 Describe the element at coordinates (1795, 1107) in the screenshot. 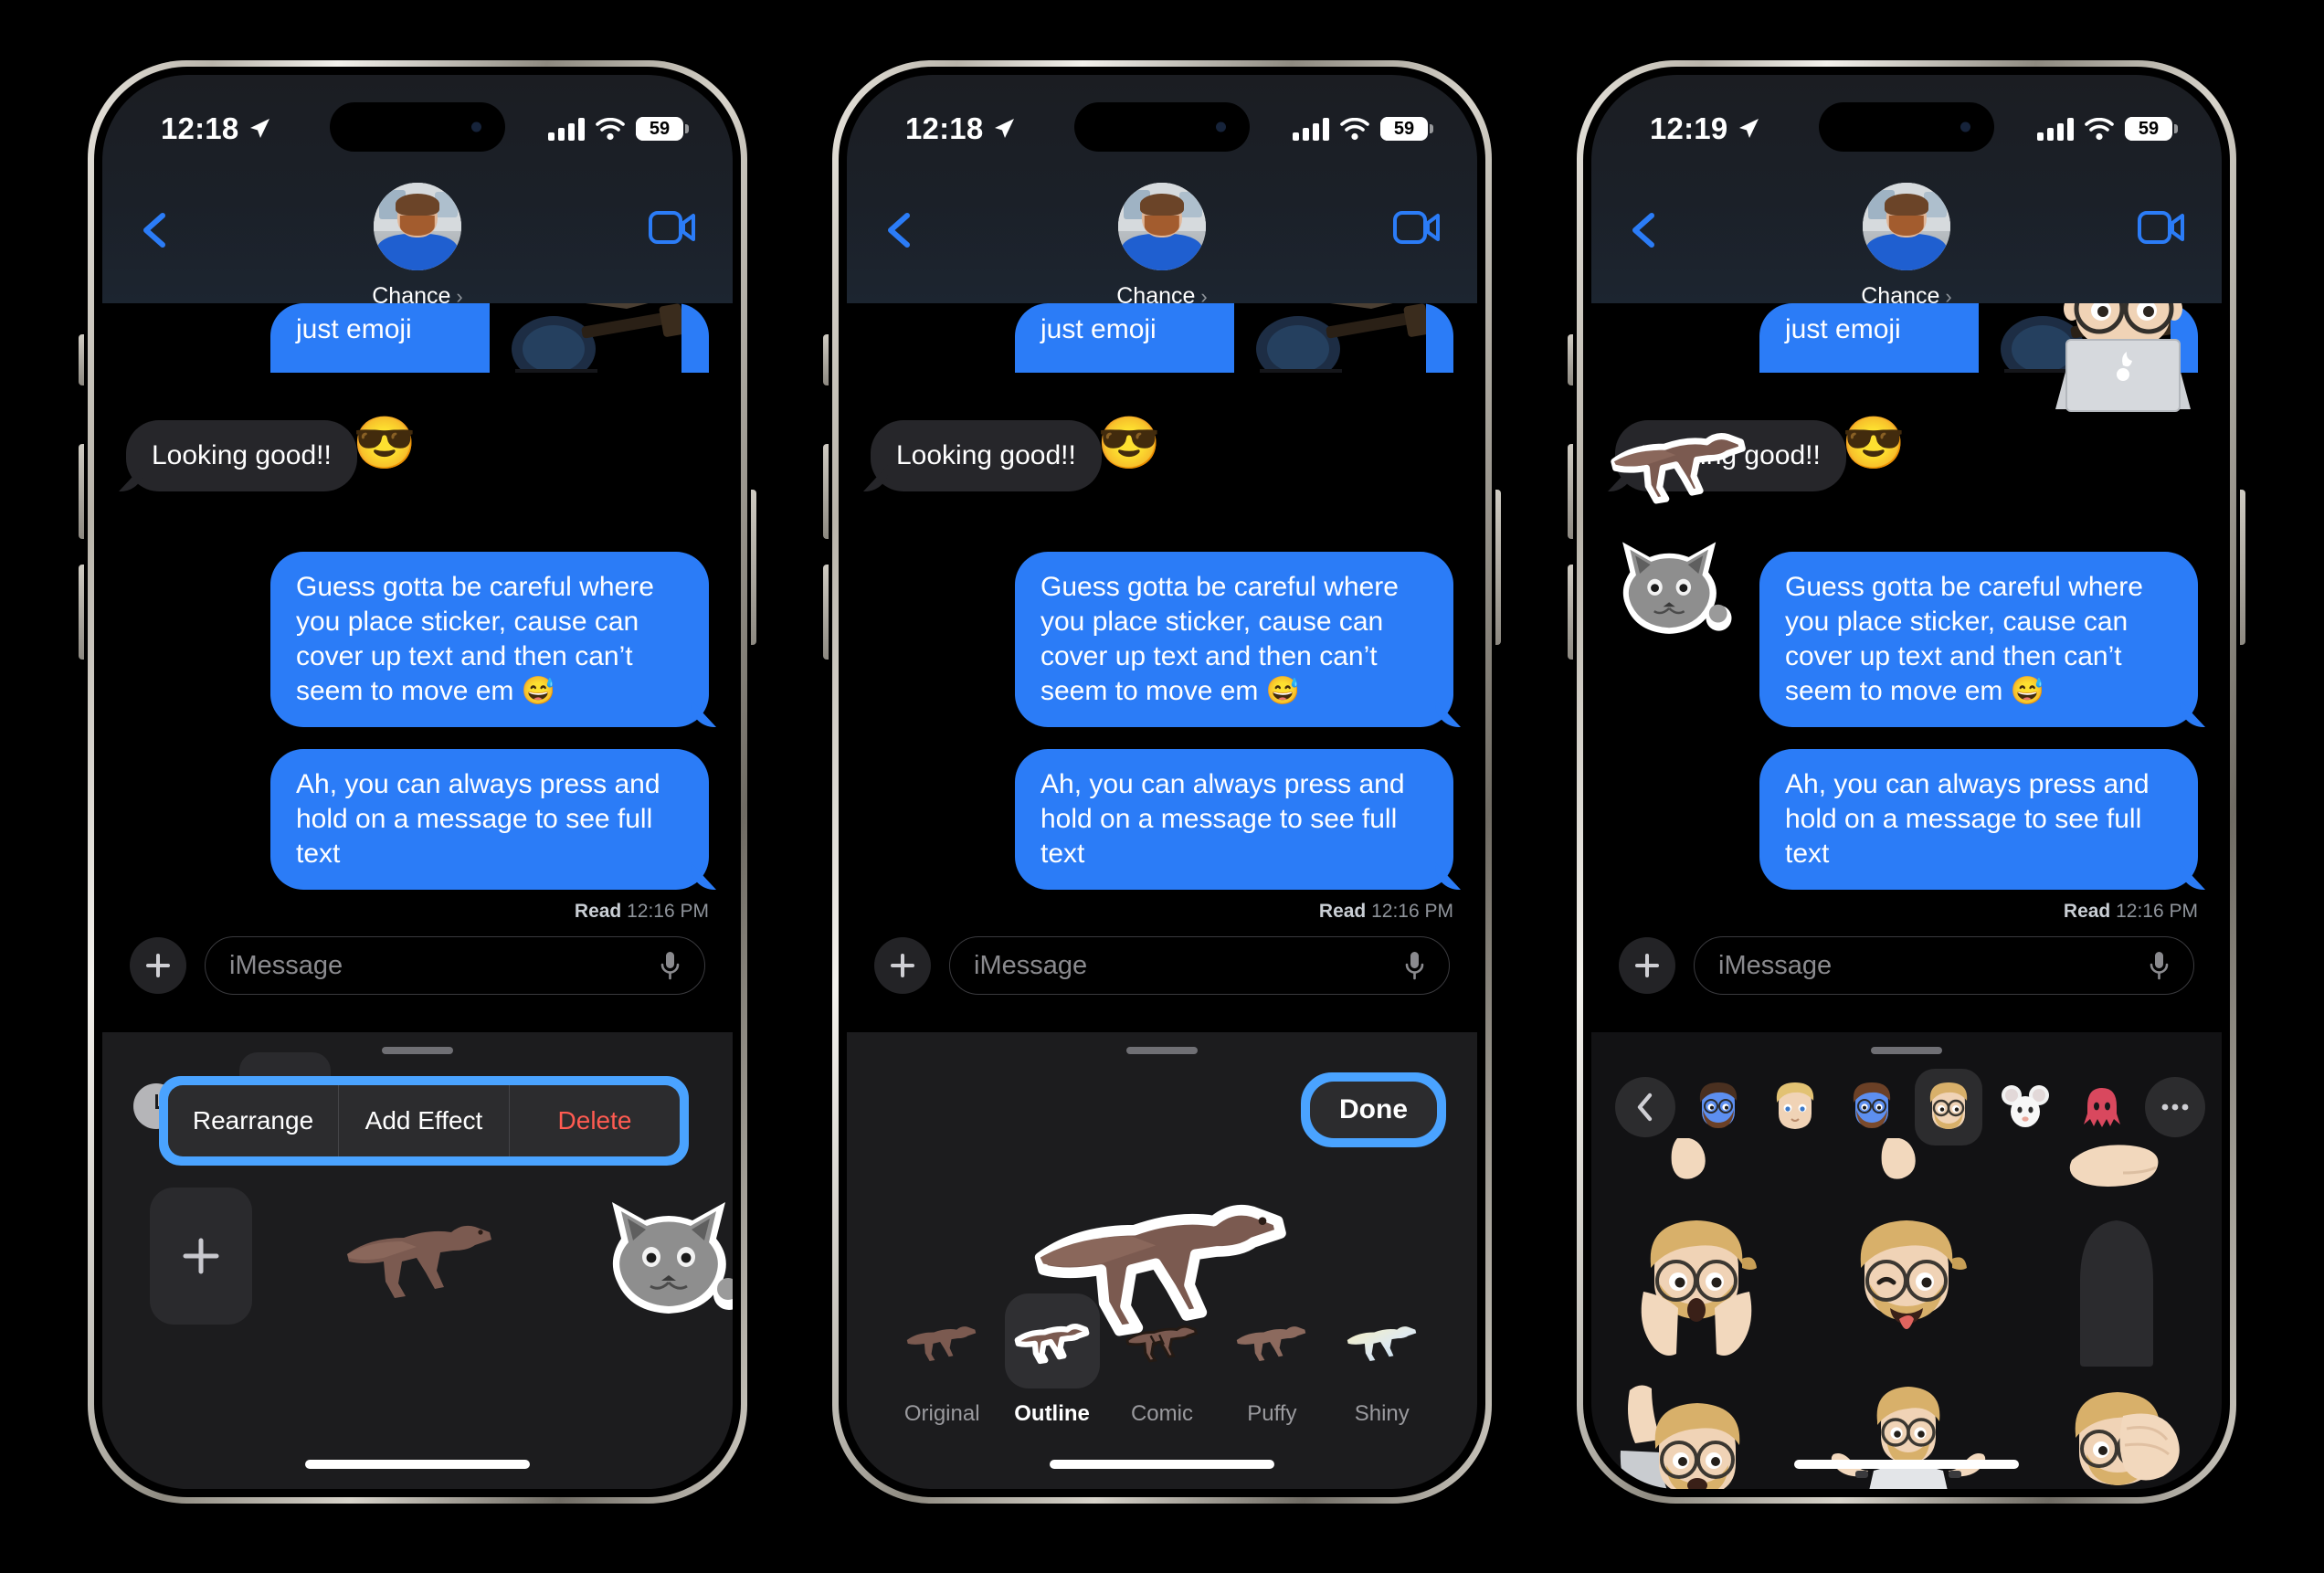

I see `memoji-tab-blonde-kid` at that location.